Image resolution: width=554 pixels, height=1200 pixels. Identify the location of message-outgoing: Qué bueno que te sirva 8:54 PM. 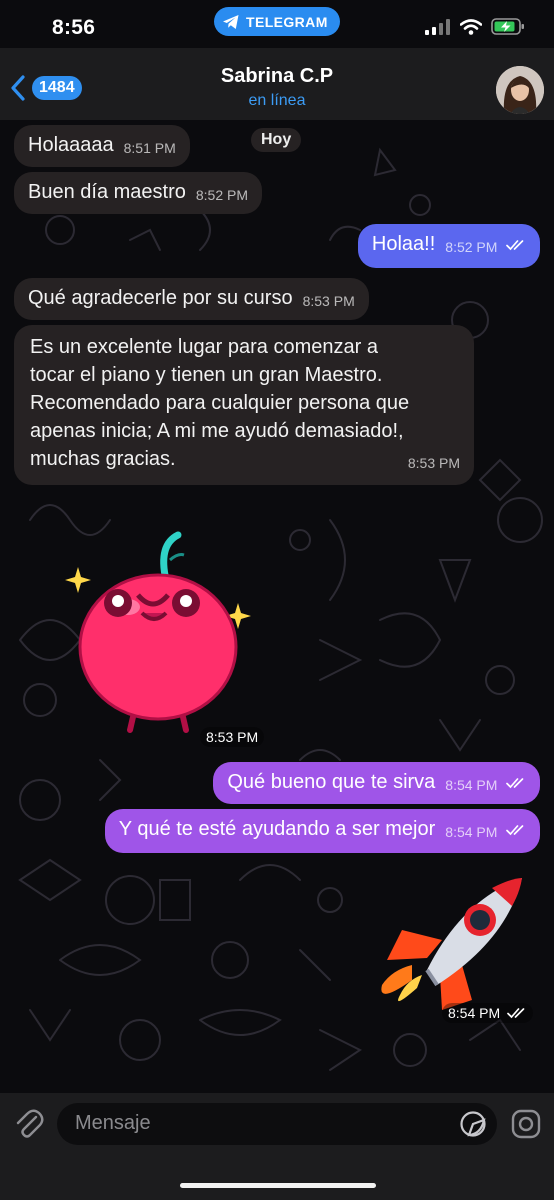
(376, 783).